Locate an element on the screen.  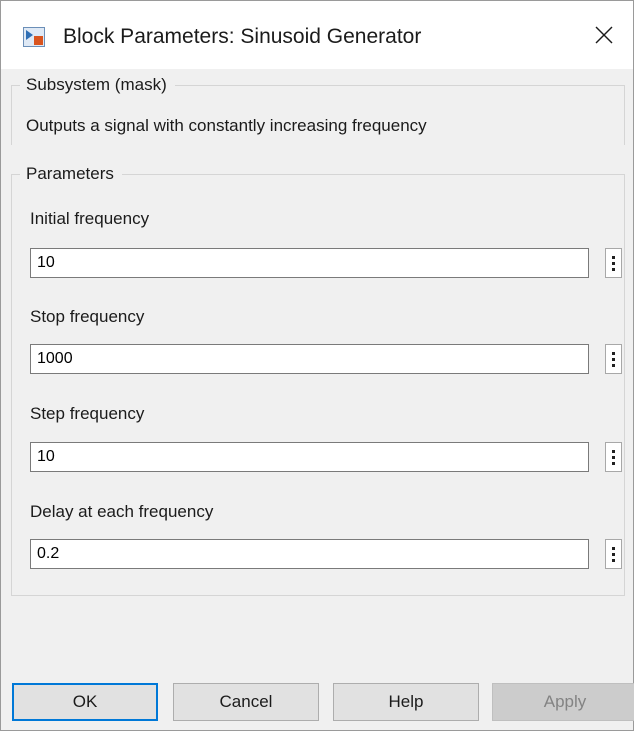
delay-at-each-frequency-label: Delay at each frequency is located at coordinates (122, 511).